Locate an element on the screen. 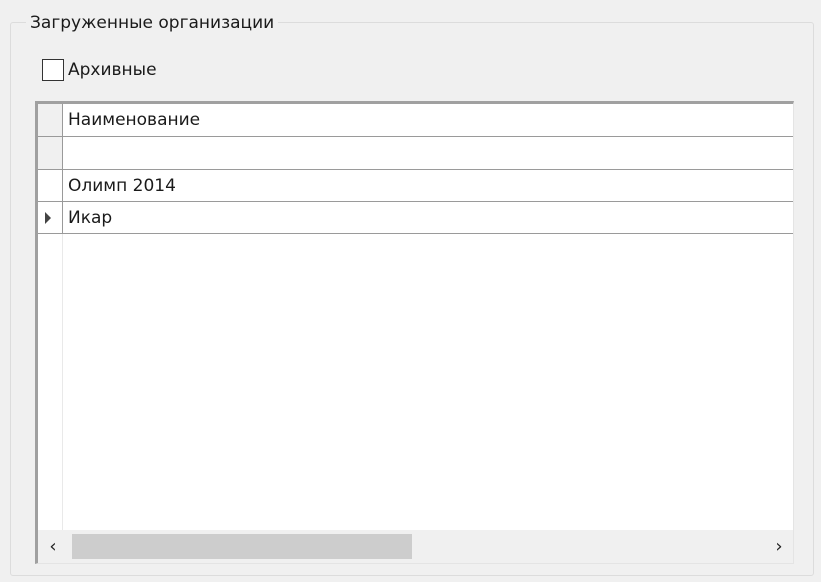 The height and width of the screenshot is (582, 821). current-row-pointer-icon is located at coordinates (48, 217).